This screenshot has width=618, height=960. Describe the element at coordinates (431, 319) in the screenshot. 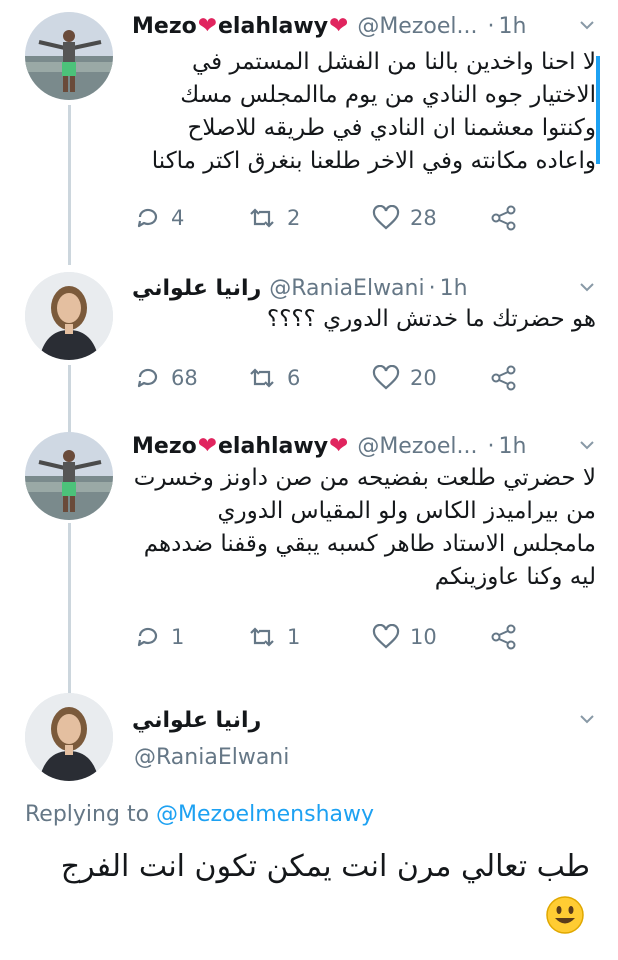

I see `tweet-text: هو حضرتك ما خدتش الدوري ؟؟؟؟` at that location.